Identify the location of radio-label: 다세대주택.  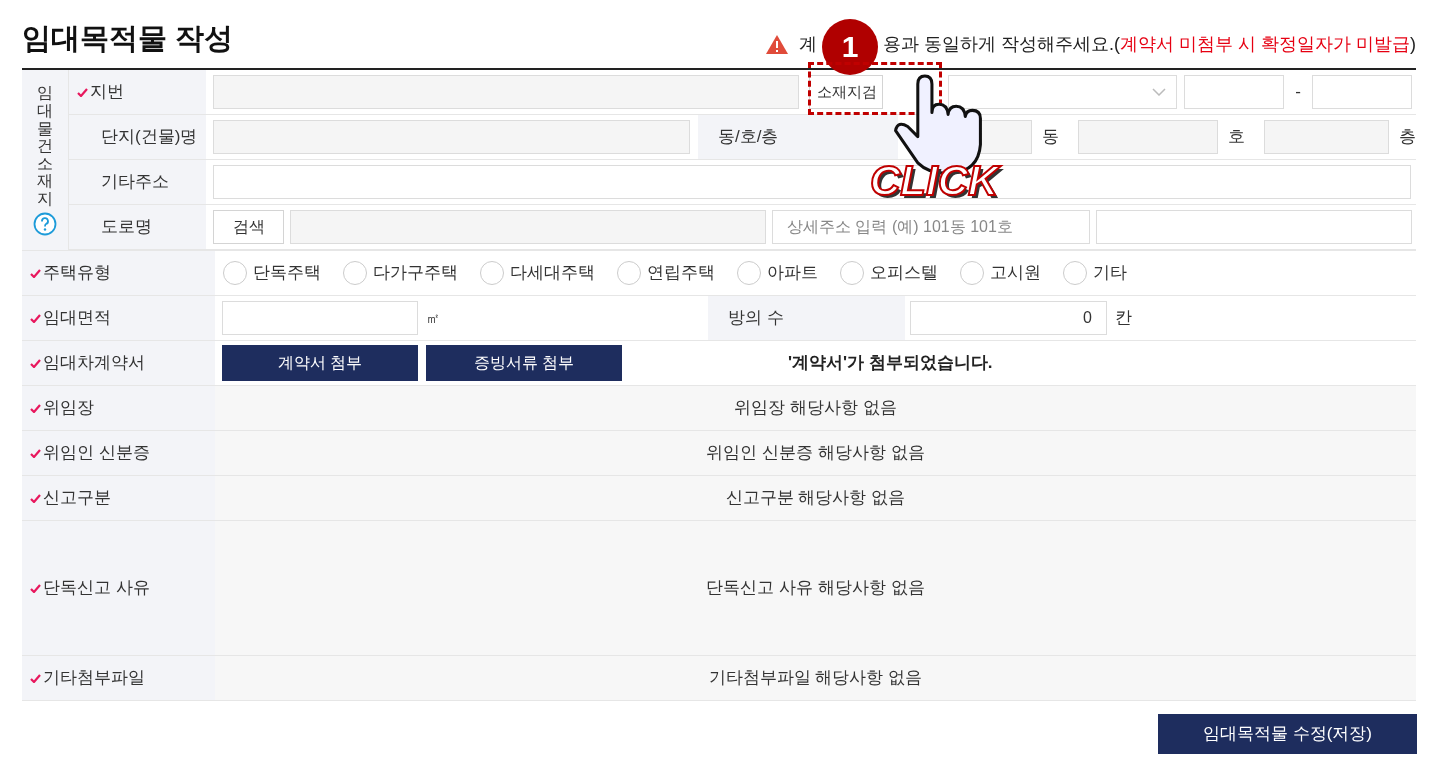
(552, 273).